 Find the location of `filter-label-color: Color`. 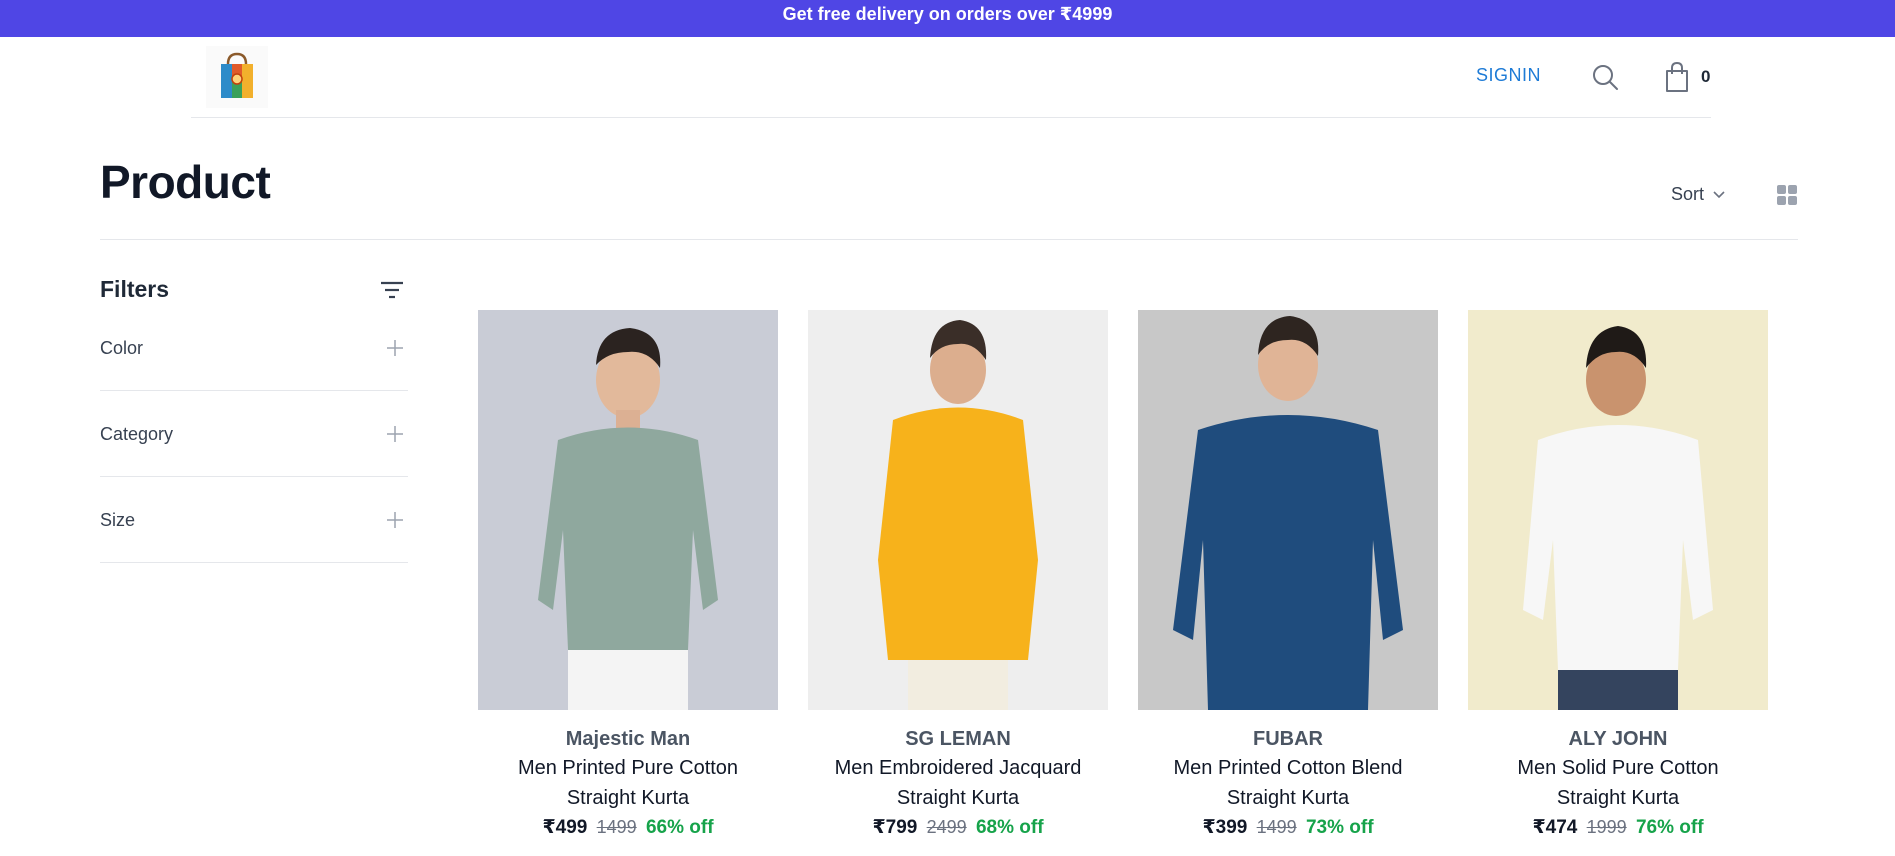

filter-label-color: Color is located at coordinates (122, 348).